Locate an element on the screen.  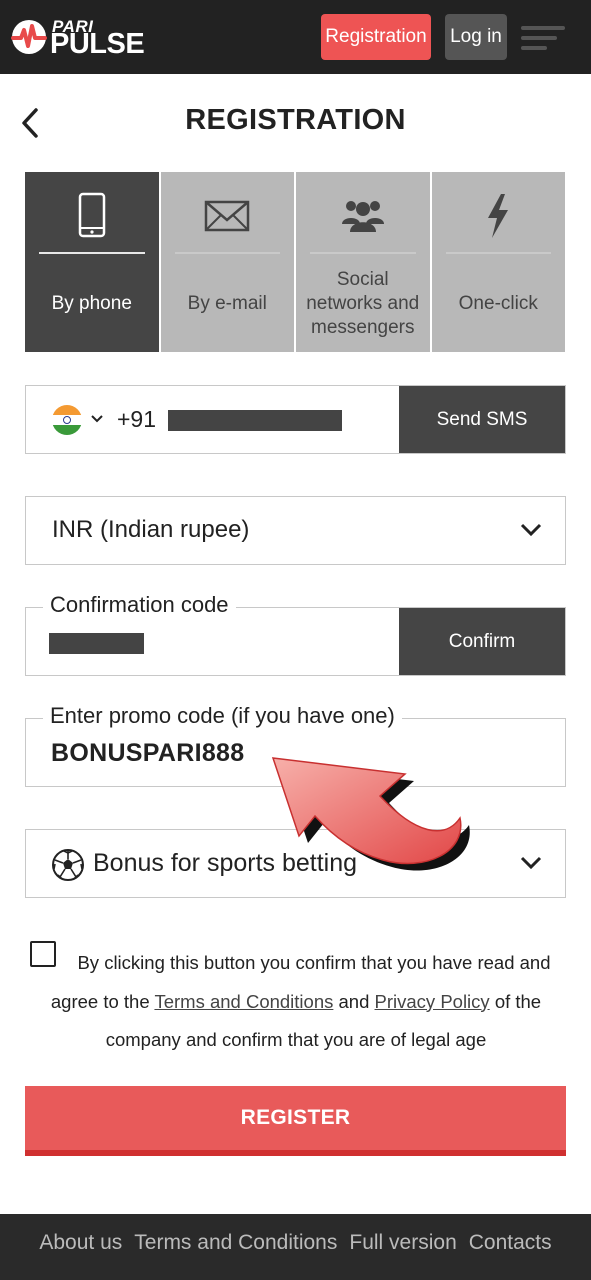
tab-label: By phone is located at coordinates (91, 303).